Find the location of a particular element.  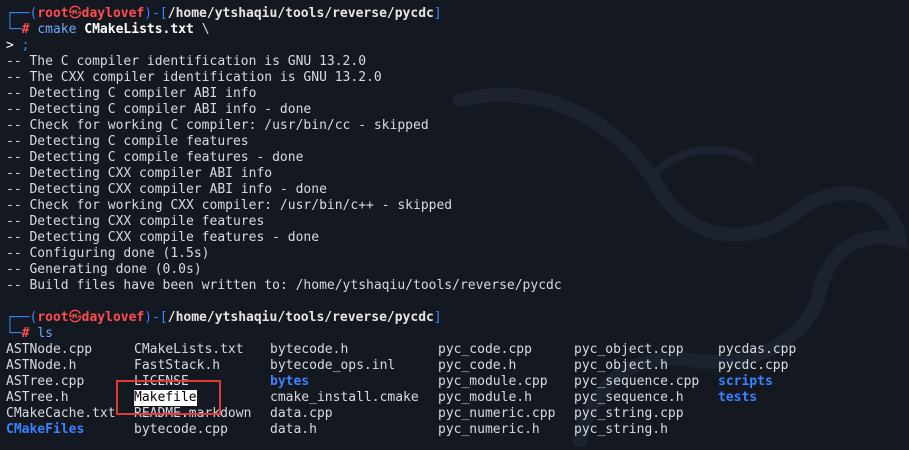

file-entry: ASTNode.cpp is located at coordinates (49, 349).